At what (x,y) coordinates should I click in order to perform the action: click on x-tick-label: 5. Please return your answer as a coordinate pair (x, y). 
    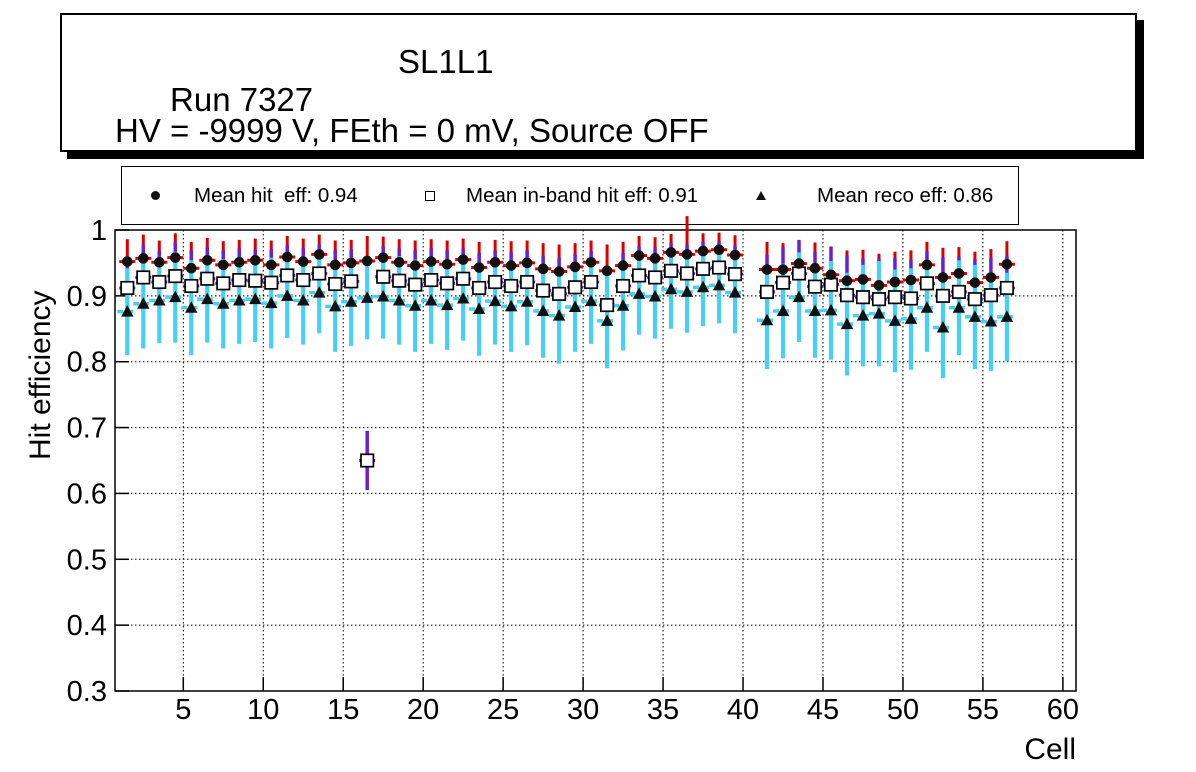
    Looking at the image, I should click on (183, 710).